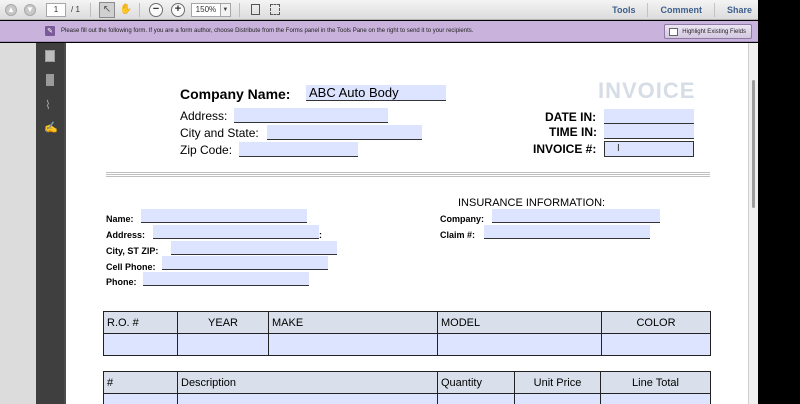 The width and height of the screenshot is (800, 404). Describe the element at coordinates (354, 92) in the screenshot. I see `company-name-value: ABC Auto Body` at that location.